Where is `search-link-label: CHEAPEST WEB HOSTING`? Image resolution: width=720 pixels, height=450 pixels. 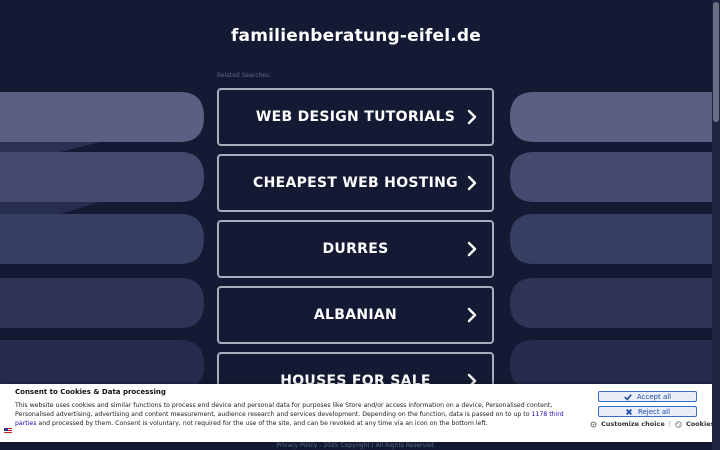
search-link-label: CHEAPEST WEB HOSTING is located at coordinates (355, 183).